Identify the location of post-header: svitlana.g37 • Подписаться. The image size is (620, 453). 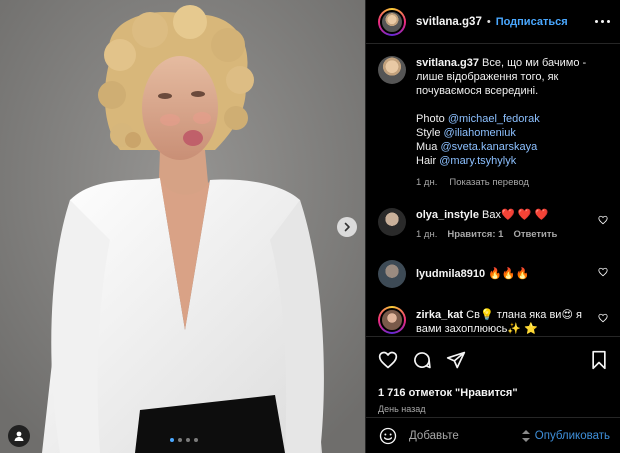
(493, 22).